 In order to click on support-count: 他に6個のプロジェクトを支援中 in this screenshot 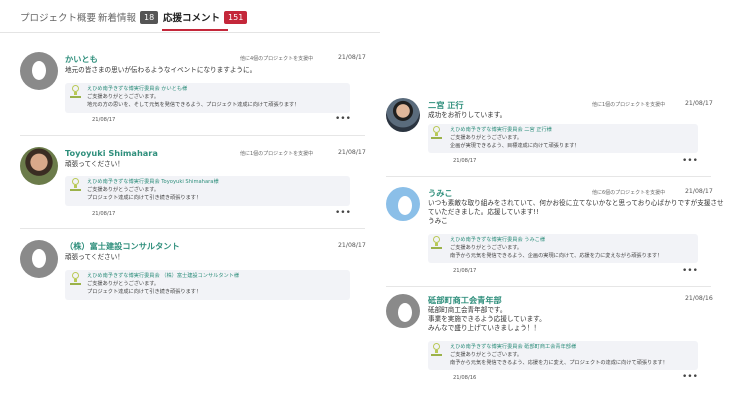, I will do `click(629, 193)`.